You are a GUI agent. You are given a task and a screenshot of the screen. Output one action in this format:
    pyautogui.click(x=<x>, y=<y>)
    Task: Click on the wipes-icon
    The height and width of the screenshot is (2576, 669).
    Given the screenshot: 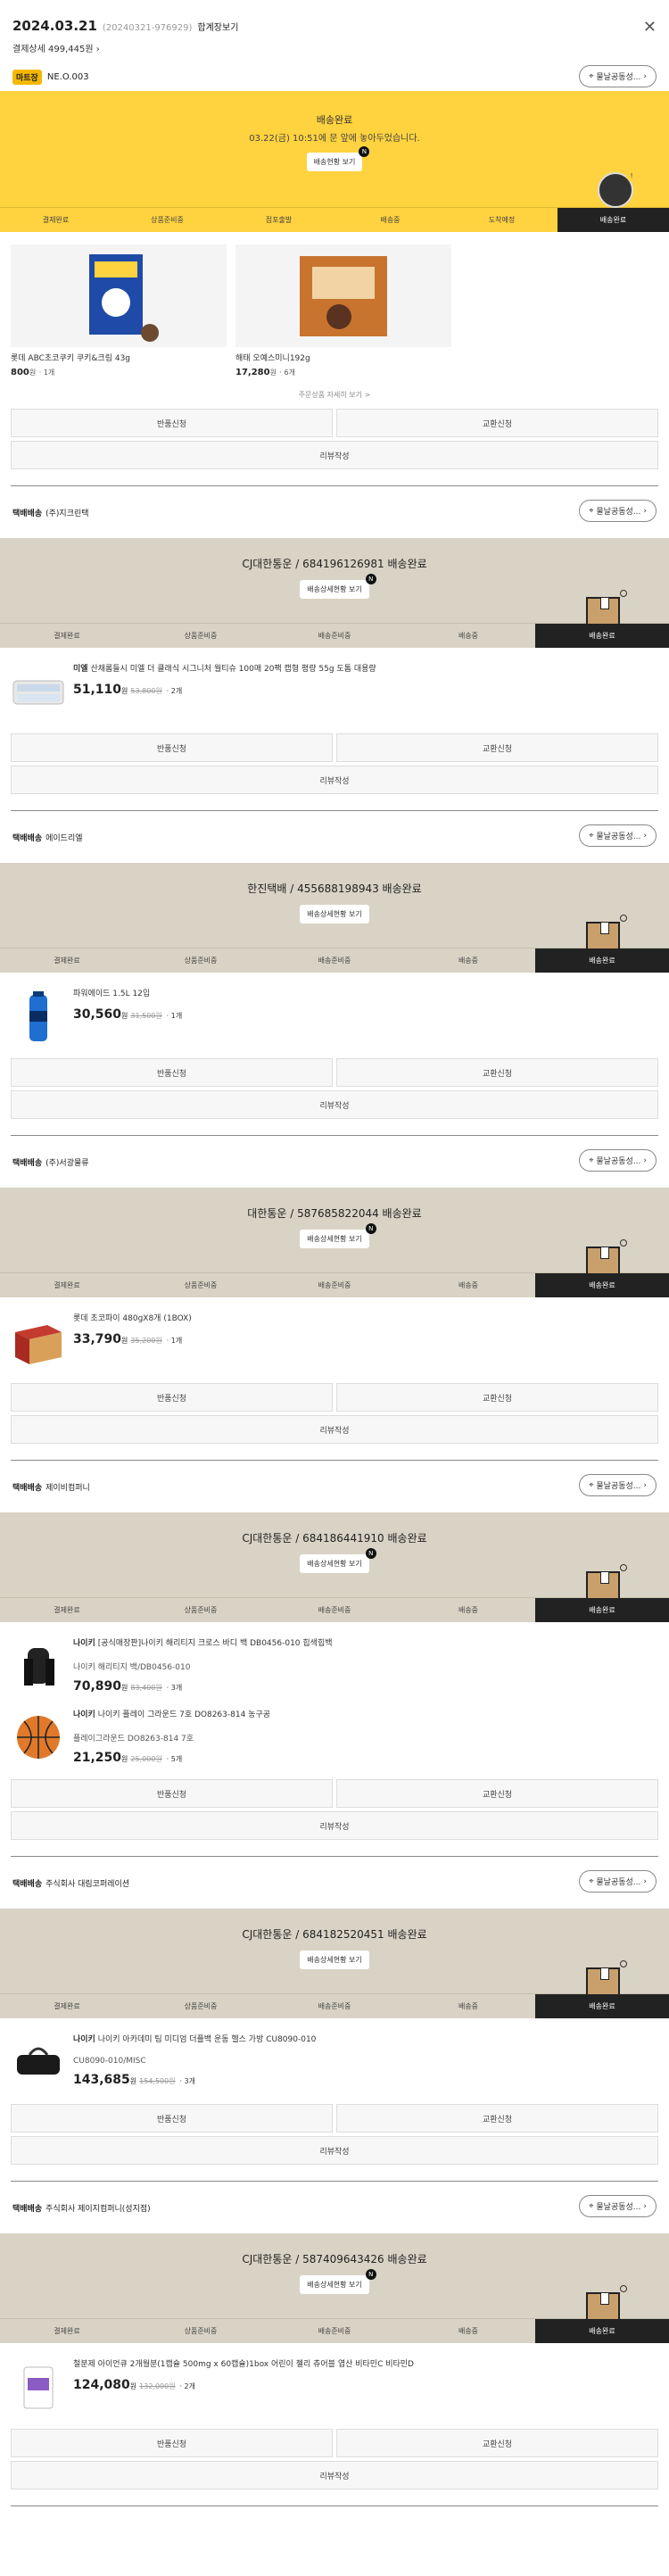 What is the action you would take?
    pyautogui.click(x=38, y=691)
    